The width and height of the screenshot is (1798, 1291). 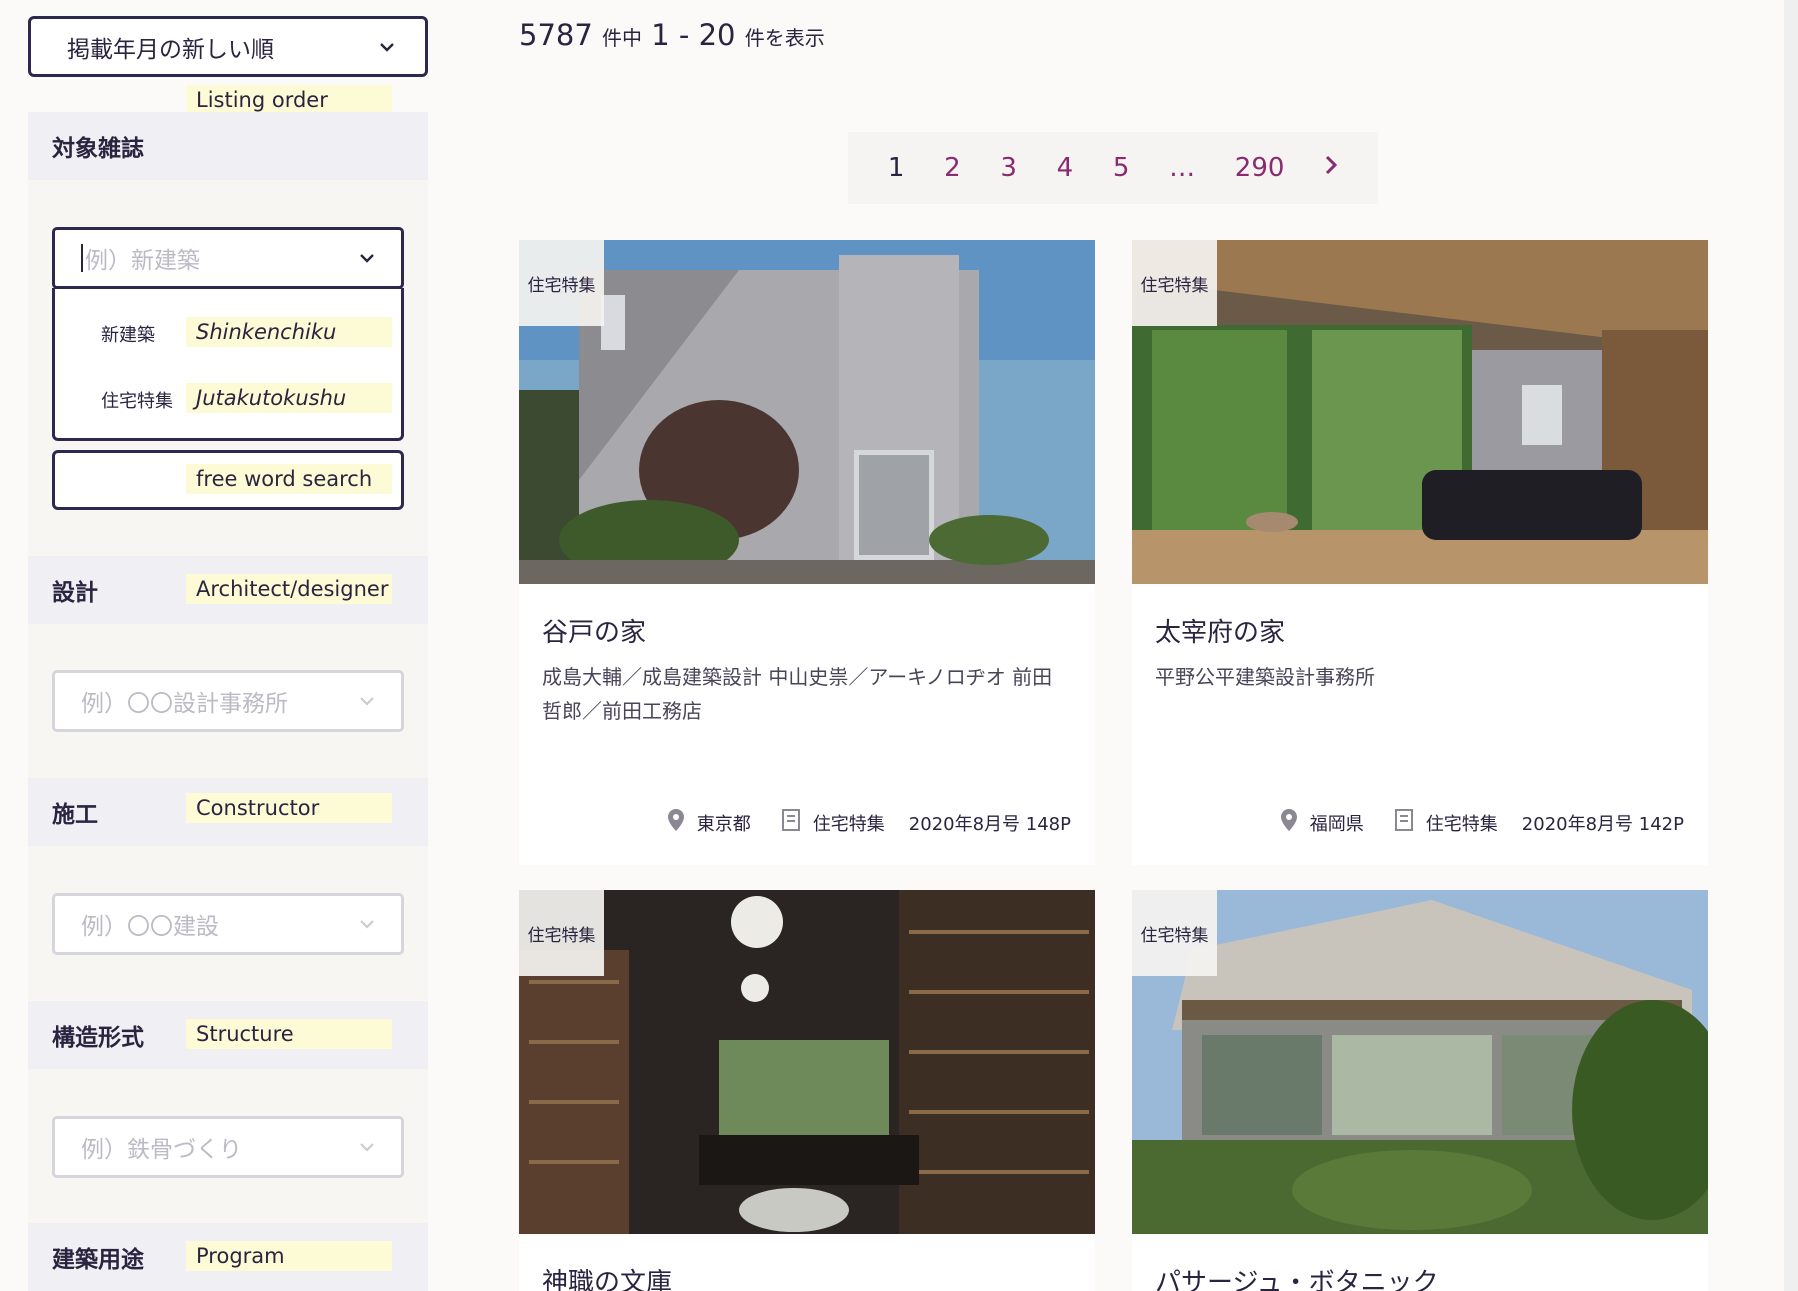 I want to click on page-3: 3, so click(x=1008, y=168).